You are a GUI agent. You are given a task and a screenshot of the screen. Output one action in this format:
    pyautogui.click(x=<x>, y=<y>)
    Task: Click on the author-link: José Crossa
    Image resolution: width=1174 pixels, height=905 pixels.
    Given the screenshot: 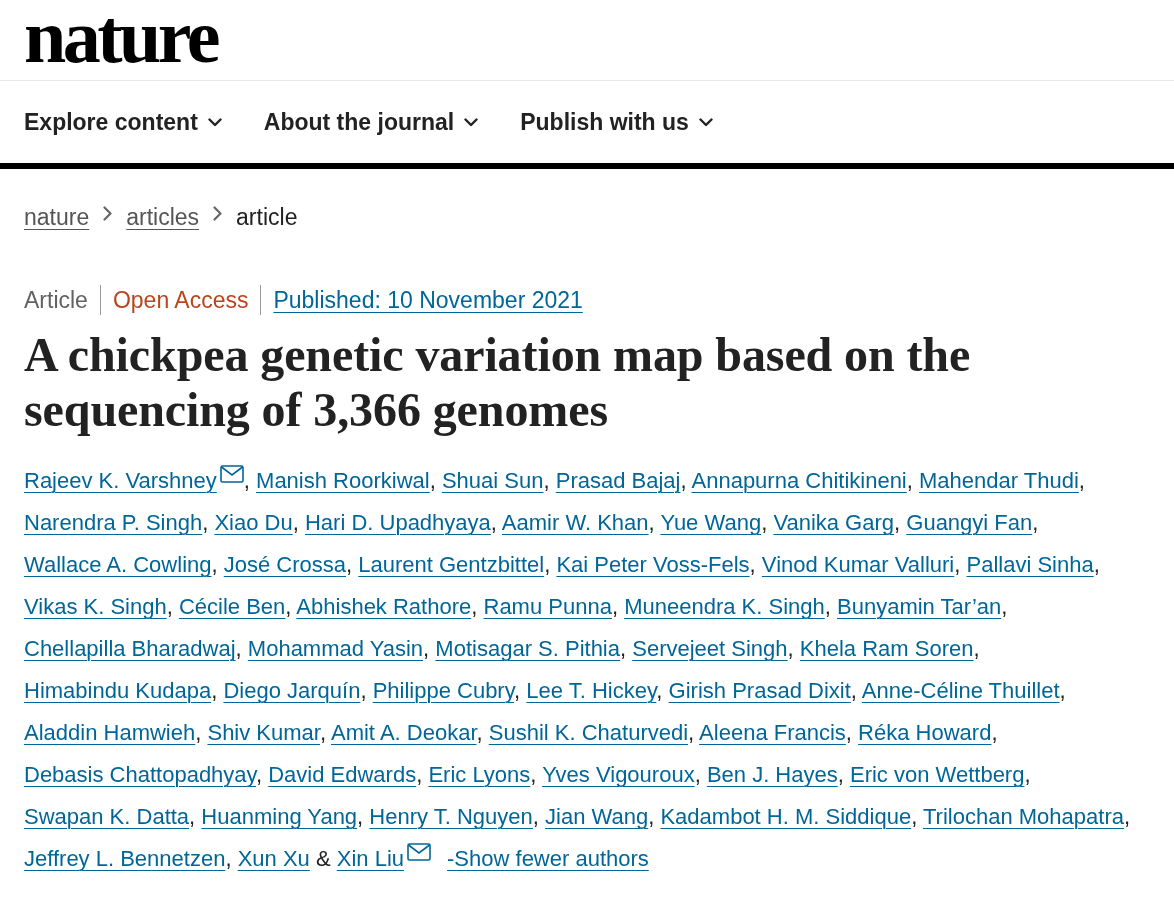 What is the action you would take?
    pyautogui.click(x=284, y=564)
    